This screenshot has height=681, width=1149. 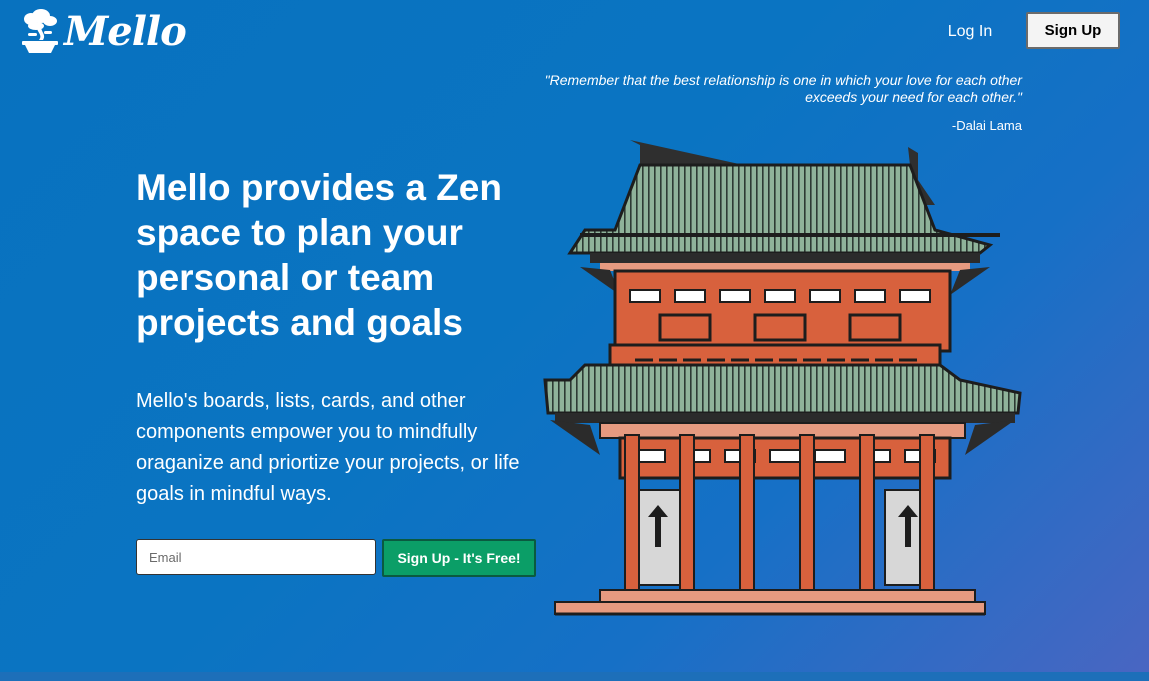 What do you see at coordinates (256, 557) in the screenshot?
I see `email-input` at bounding box center [256, 557].